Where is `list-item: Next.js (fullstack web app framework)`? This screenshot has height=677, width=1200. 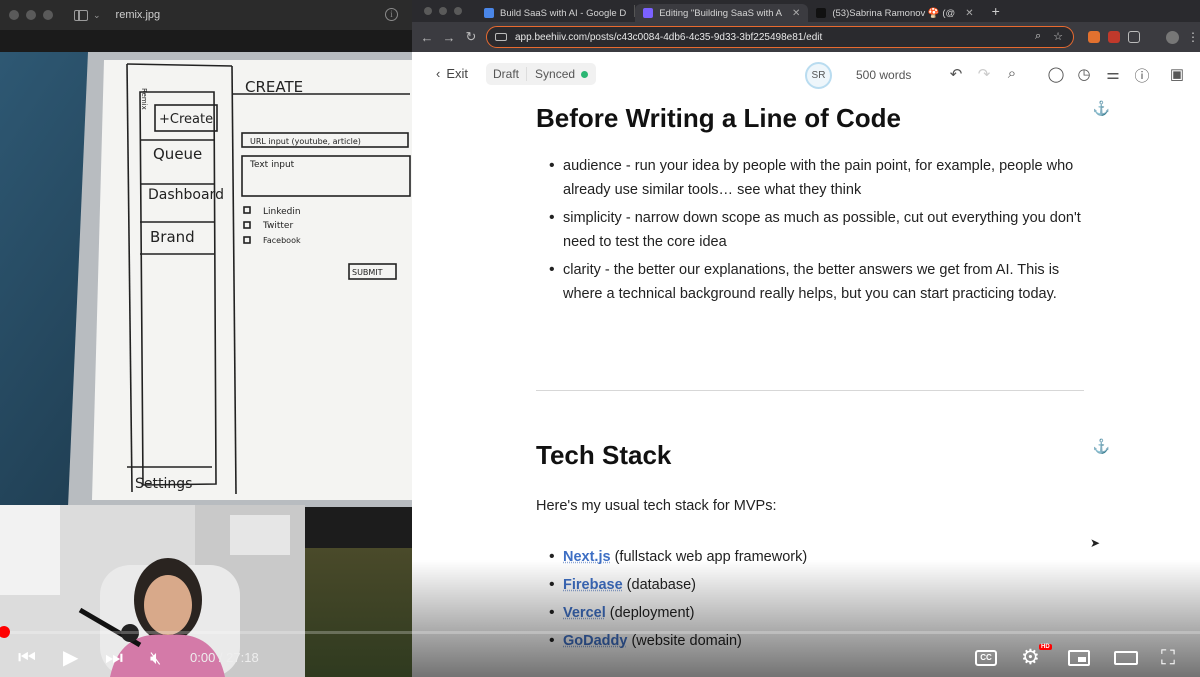 list-item: Next.js (fullstack web app framework) is located at coordinates (810, 557).